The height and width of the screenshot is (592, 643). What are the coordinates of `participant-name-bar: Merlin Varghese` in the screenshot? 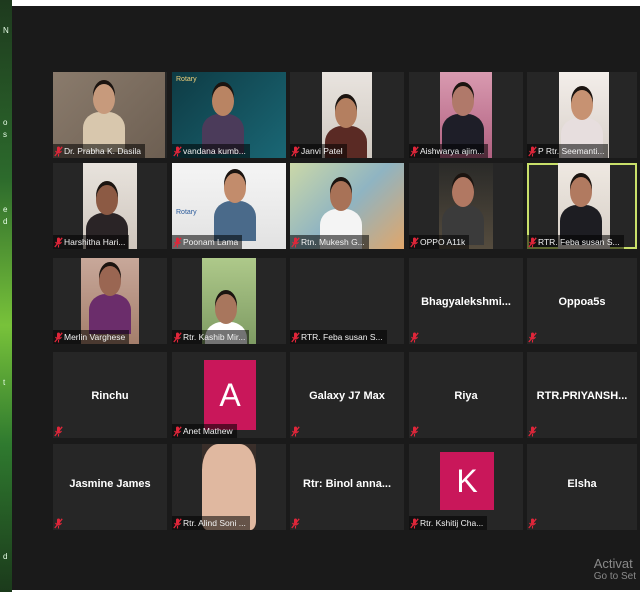 It's located at (91, 337).